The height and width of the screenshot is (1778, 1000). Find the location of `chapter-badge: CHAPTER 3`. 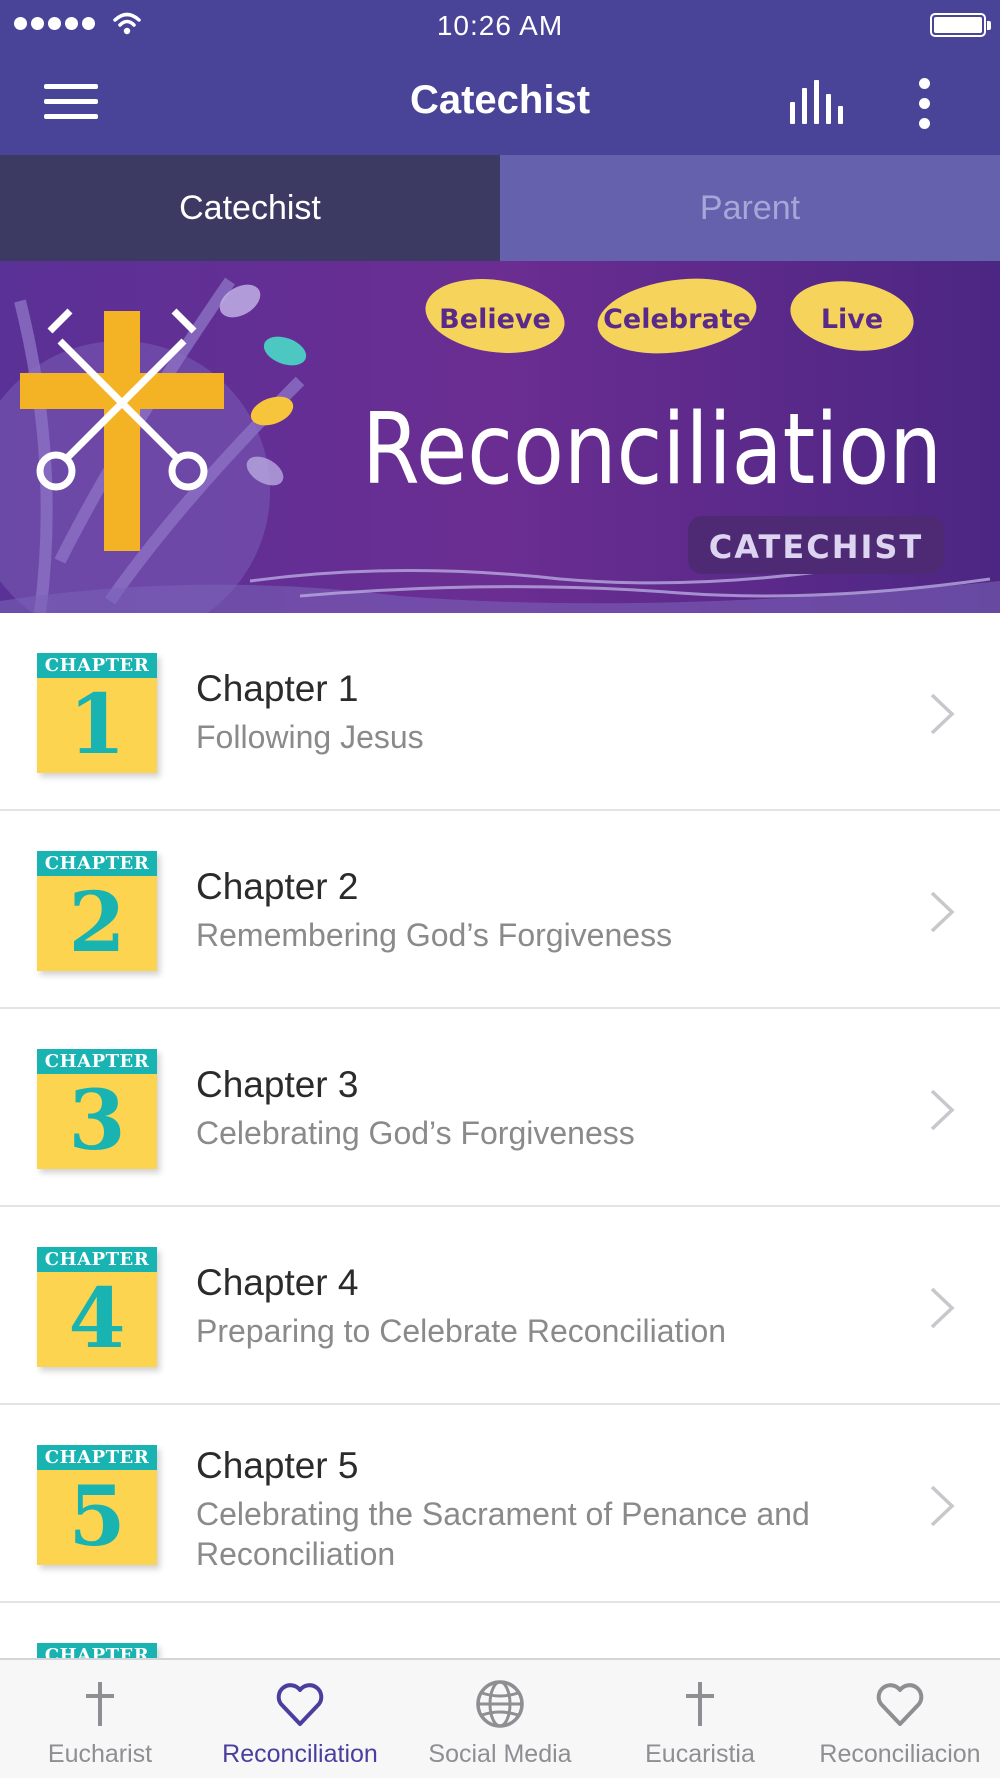

chapter-badge: CHAPTER 3 is located at coordinates (97, 1109).